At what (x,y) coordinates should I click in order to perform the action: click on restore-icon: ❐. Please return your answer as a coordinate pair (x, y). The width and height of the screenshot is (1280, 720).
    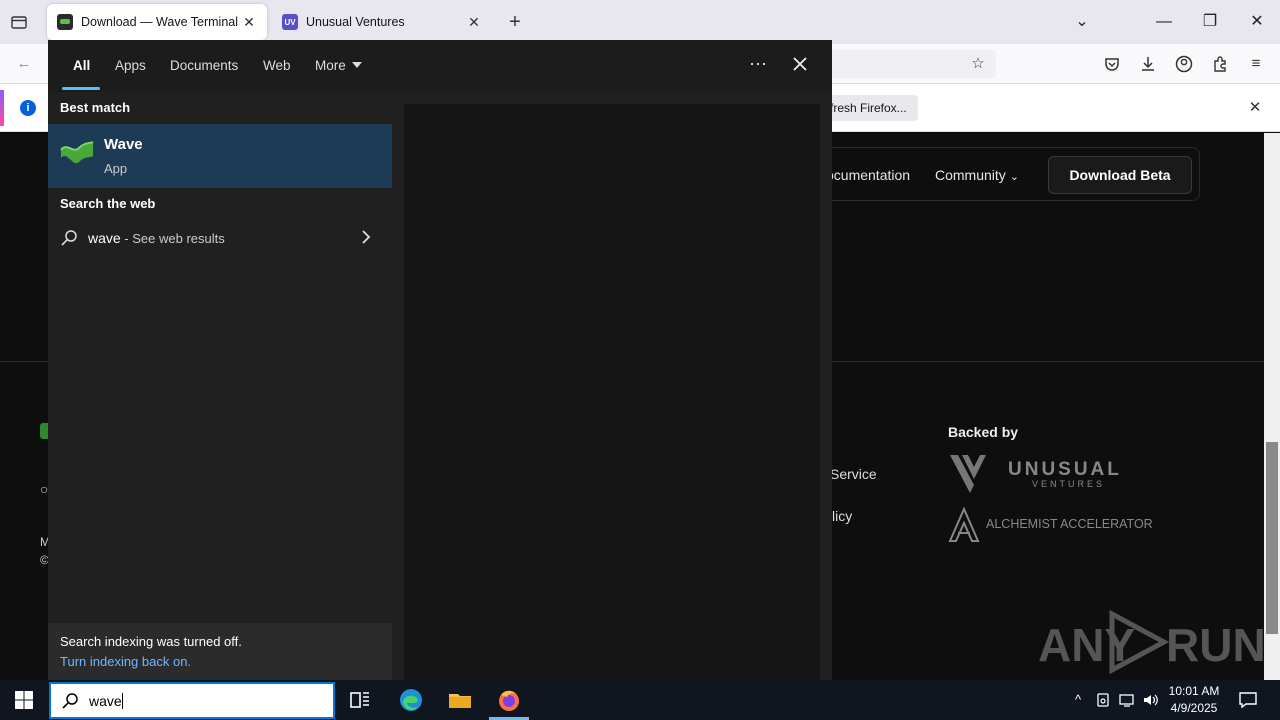
    Looking at the image, I should click on (1210, 22).